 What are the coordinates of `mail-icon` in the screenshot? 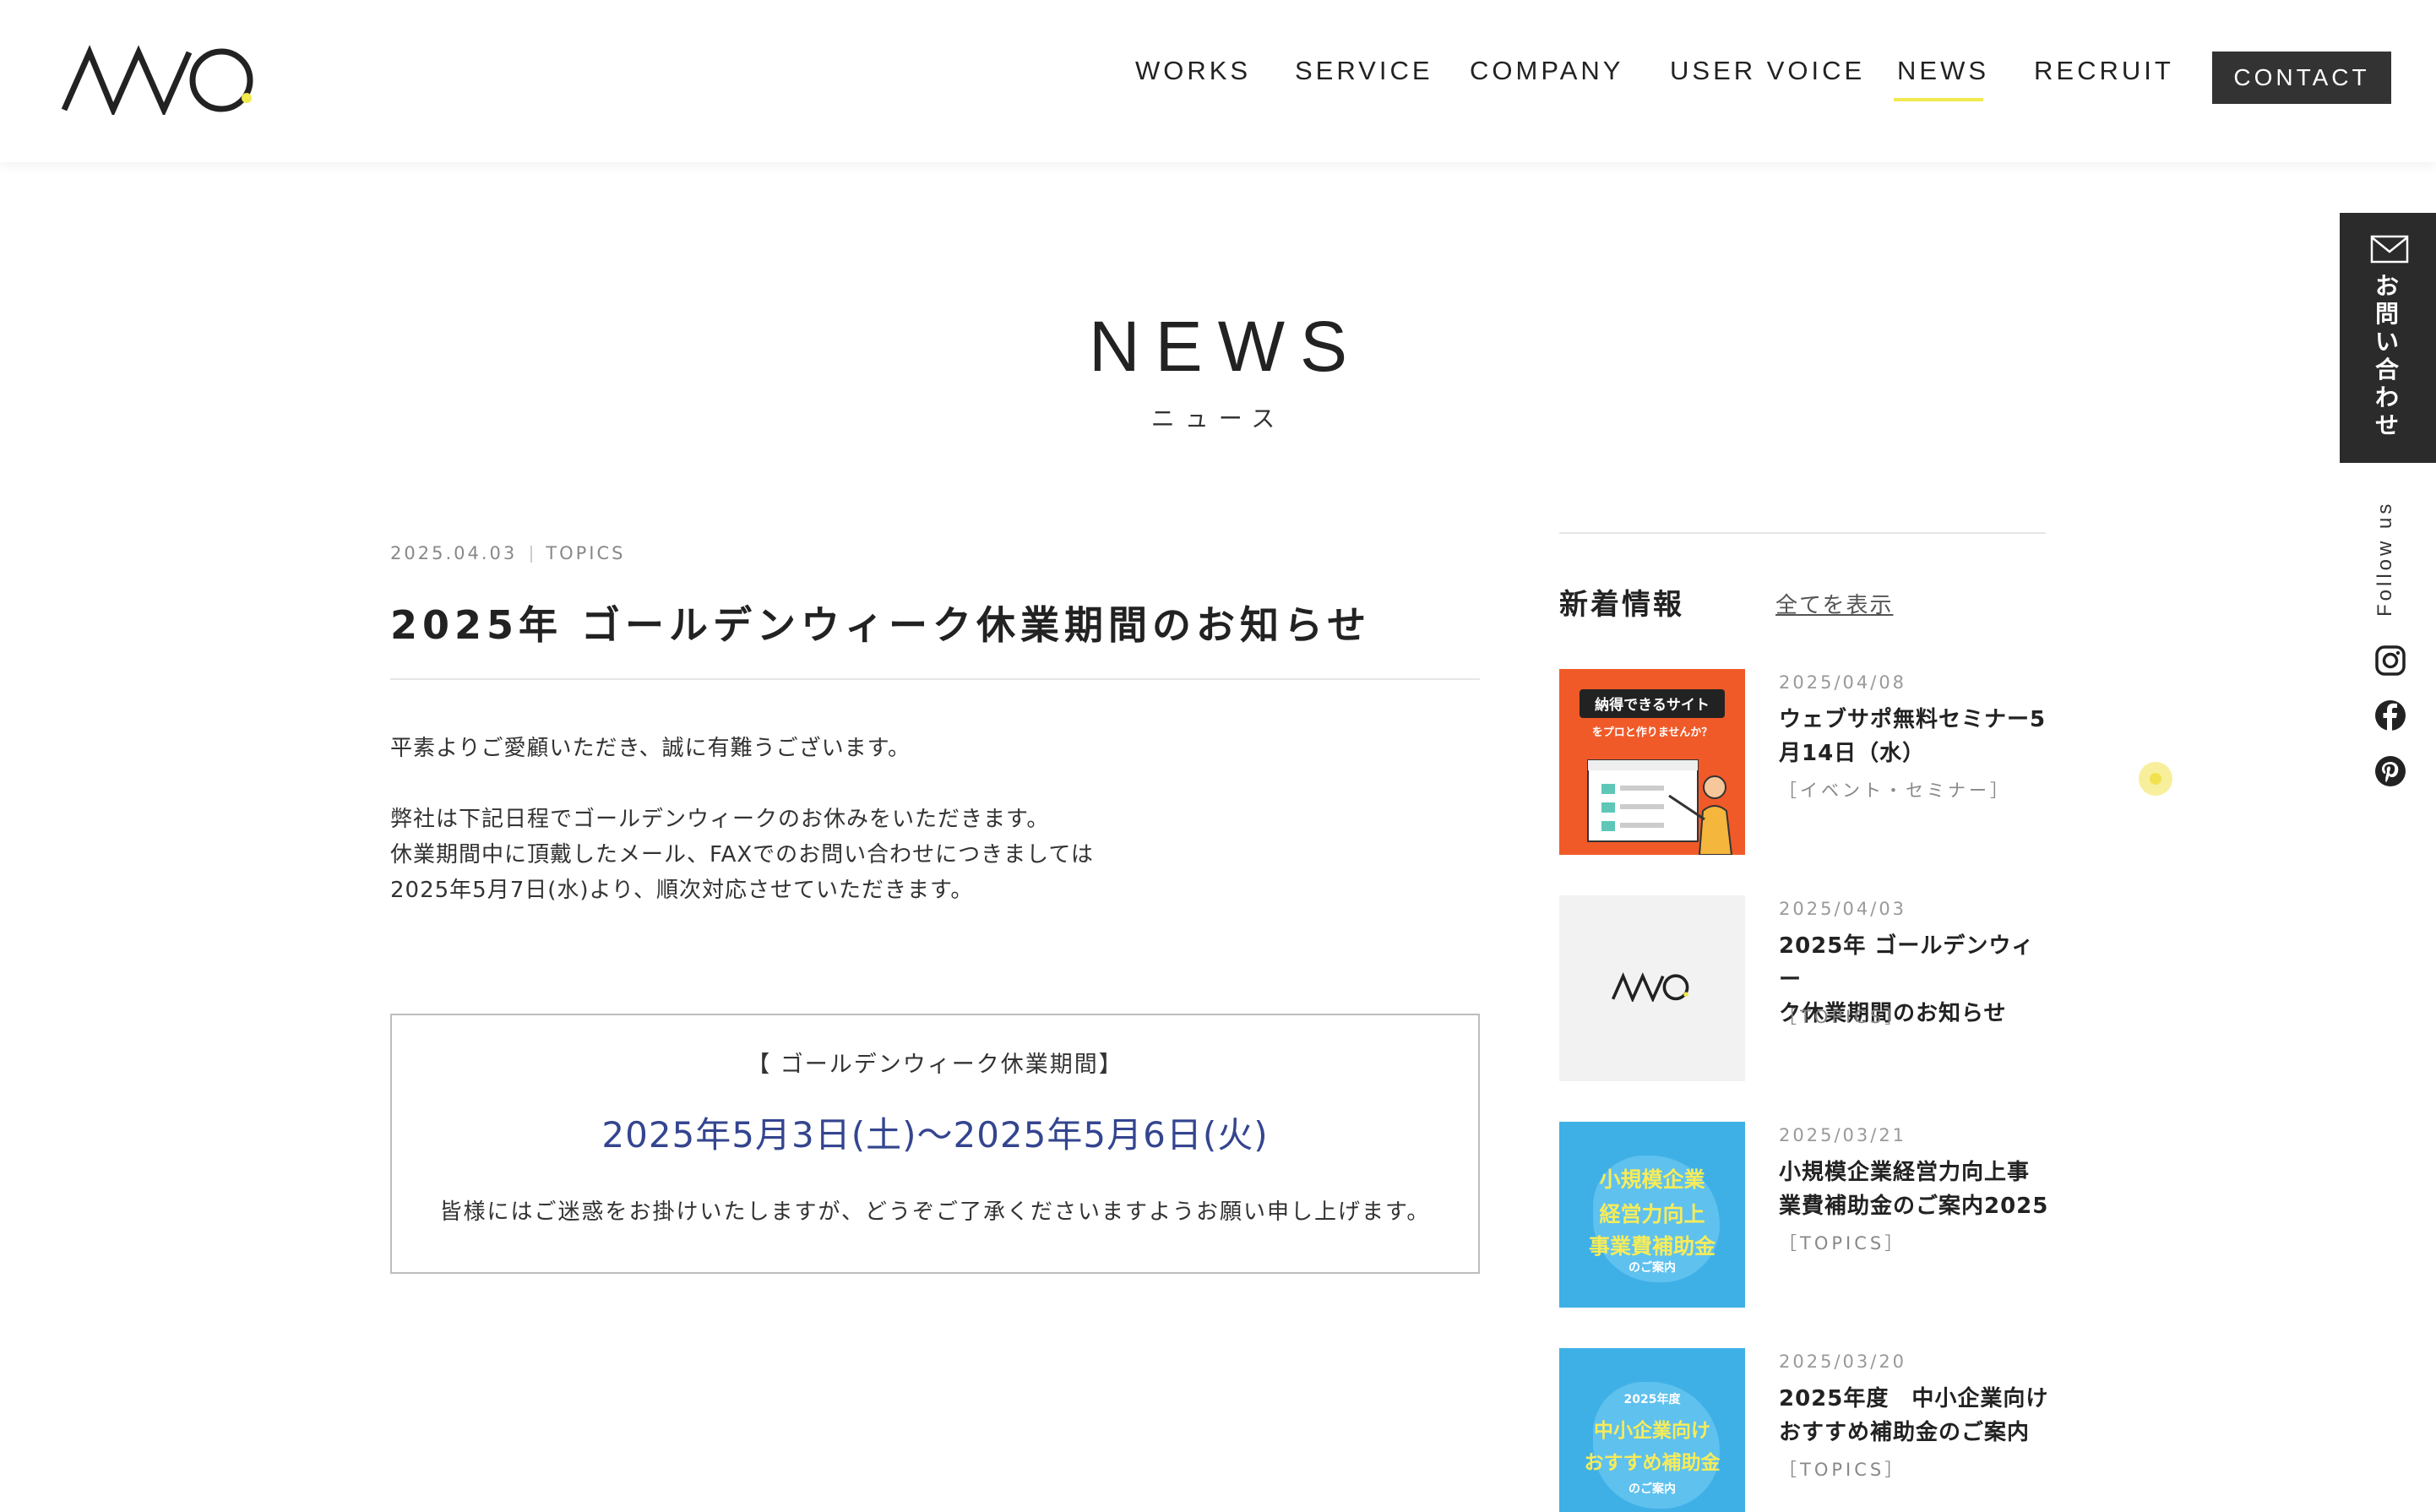 It's located at (2389, 250).